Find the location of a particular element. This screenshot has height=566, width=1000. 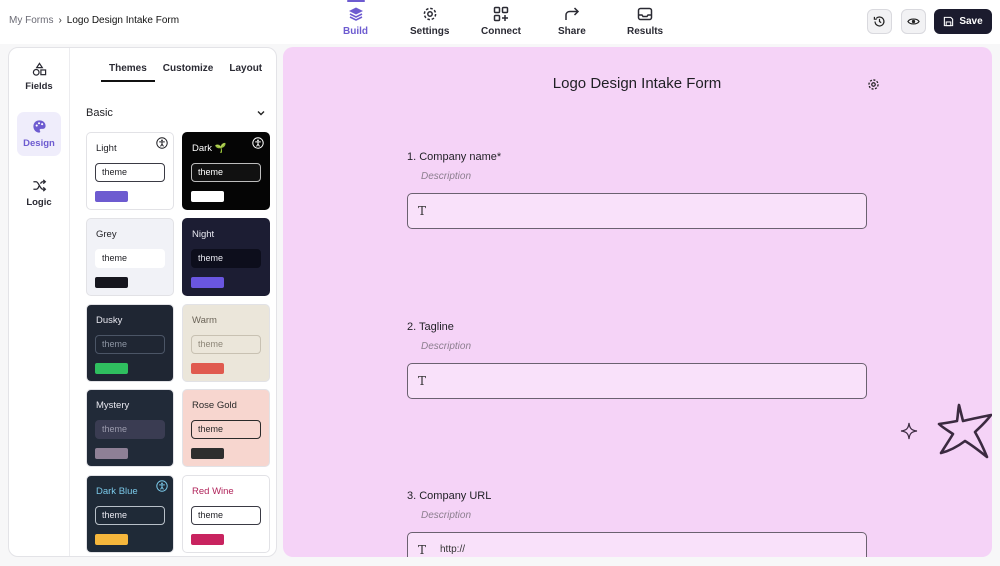

theme-name: Warm is located at coordinates (204, 320).